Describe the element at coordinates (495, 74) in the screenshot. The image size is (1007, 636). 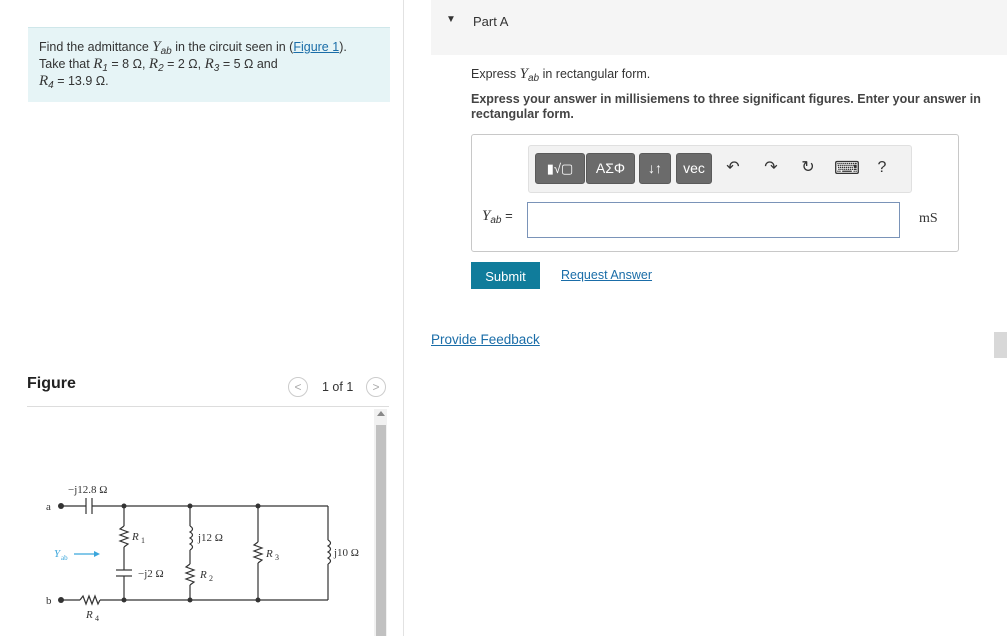
I see `instruction-part: Express` at that location.